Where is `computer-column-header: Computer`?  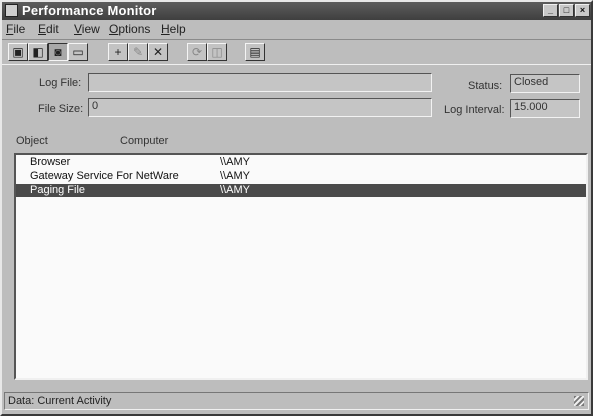
computer-column-header: Computer is located at coordinates (144, 141).